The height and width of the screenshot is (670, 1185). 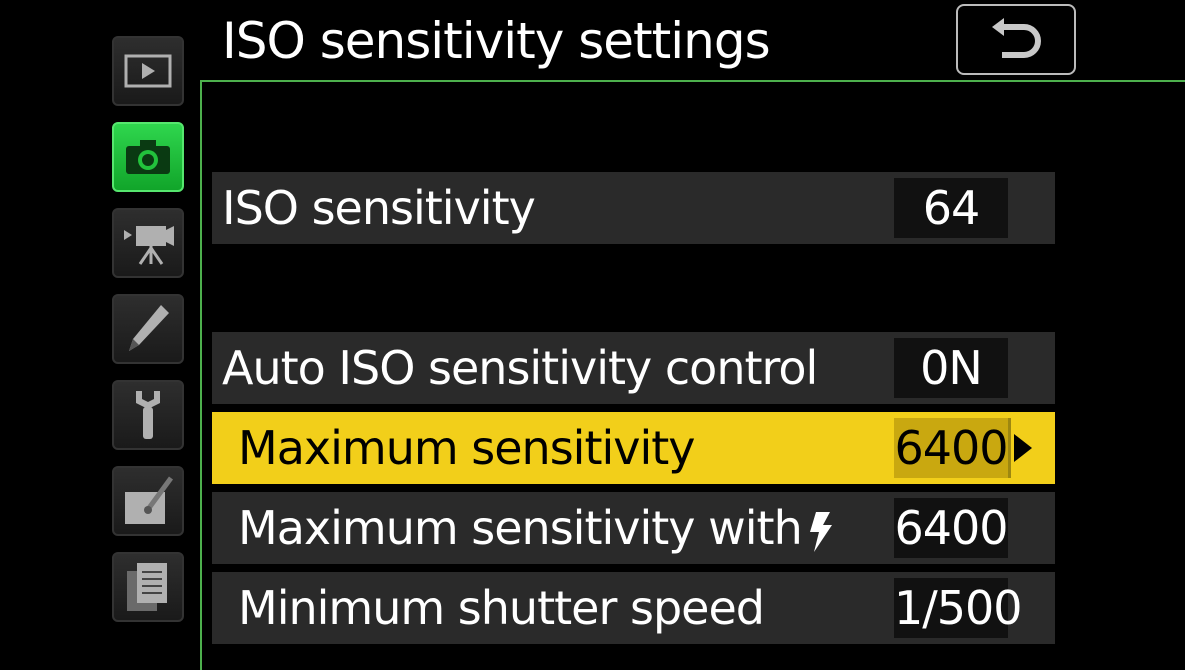 I want to click on tab-photo-shooting, so click(x=148, y=157).